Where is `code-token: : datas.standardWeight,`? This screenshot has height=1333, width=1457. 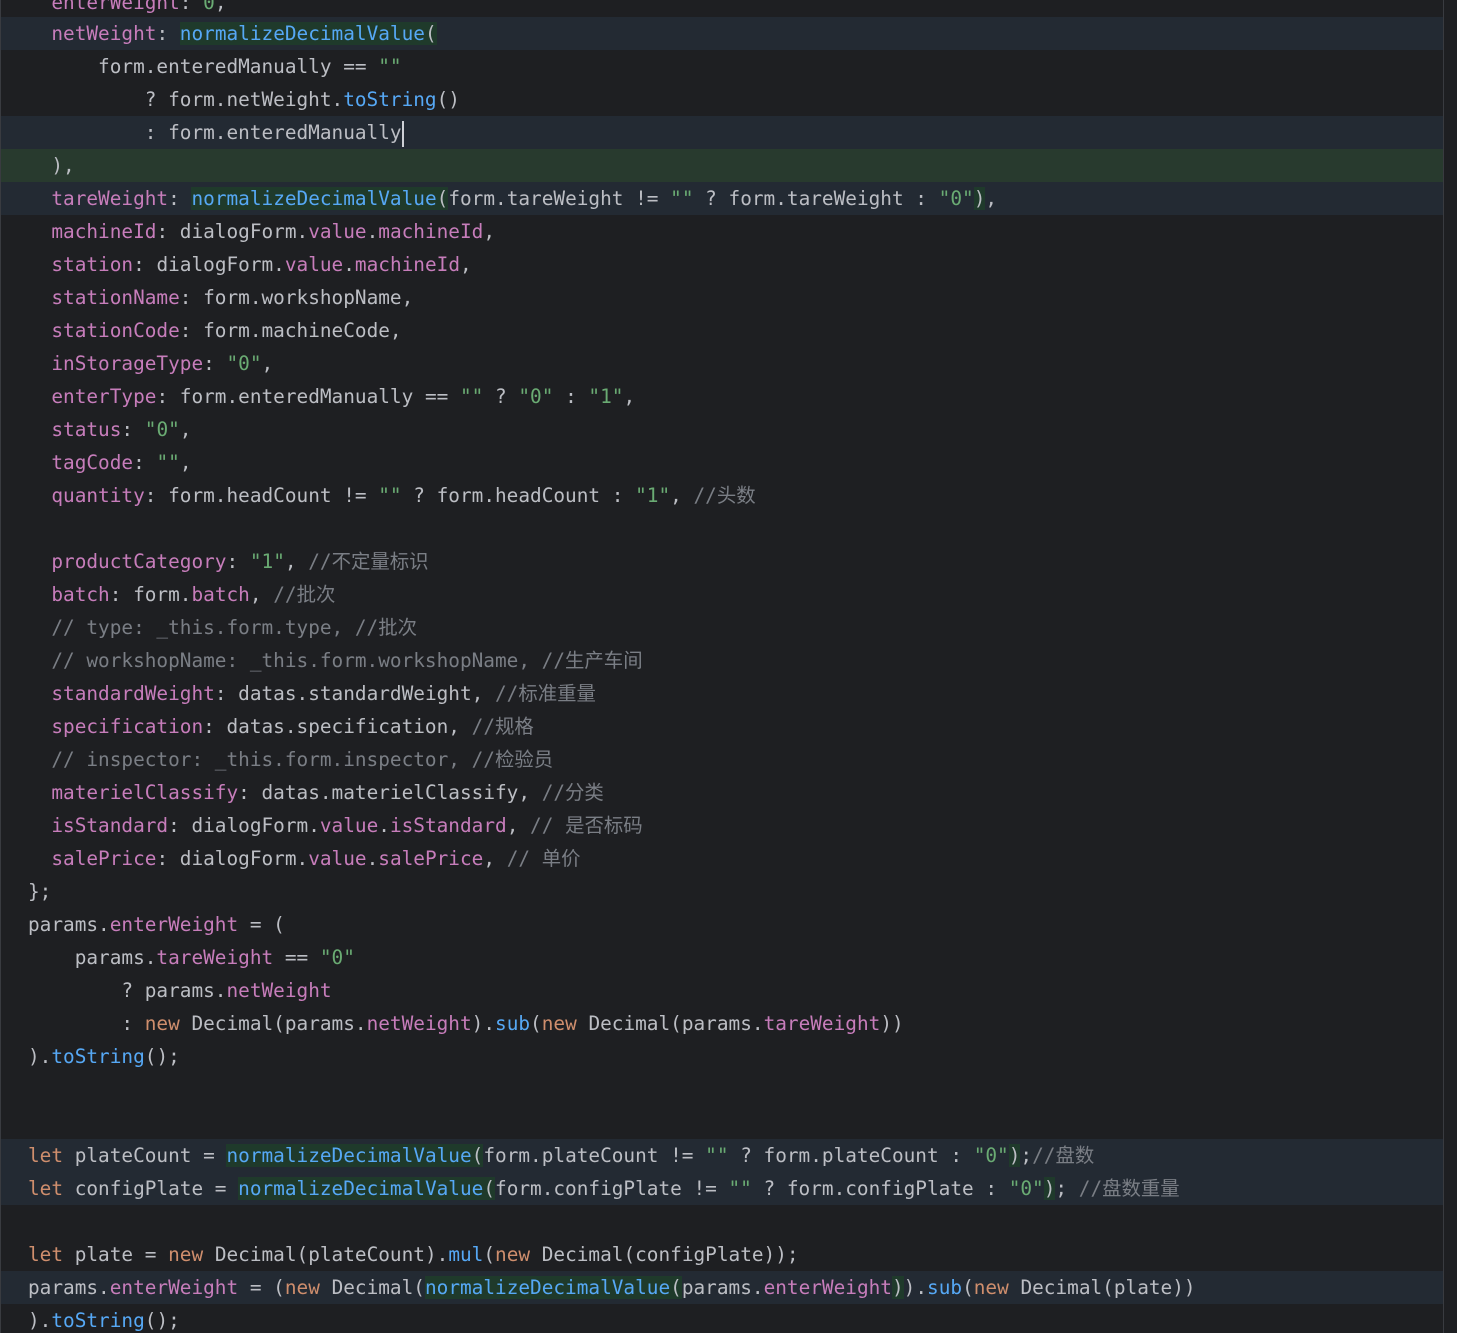 code-token: : datas.standardWeight, is located at coordinates (354, 693).